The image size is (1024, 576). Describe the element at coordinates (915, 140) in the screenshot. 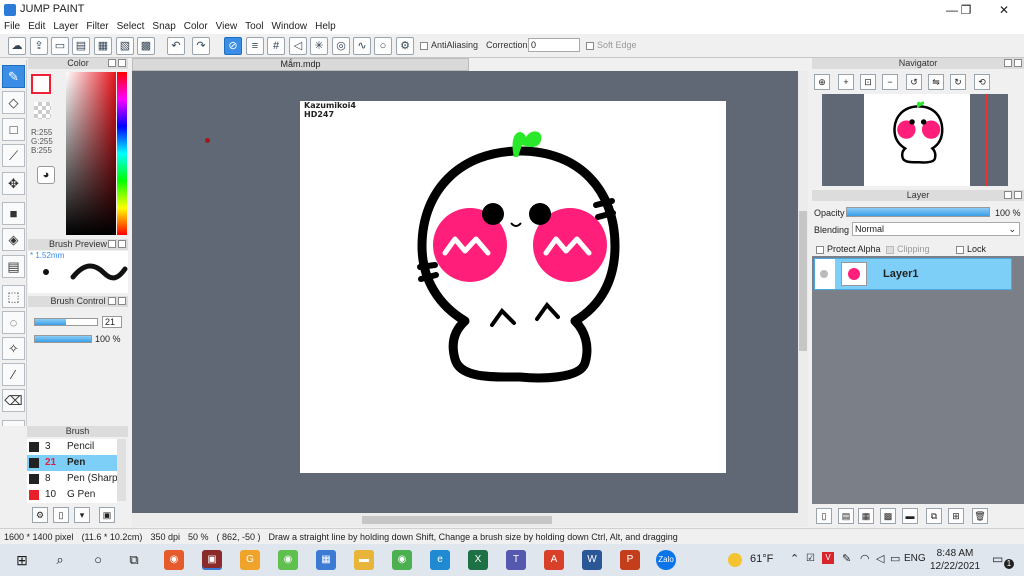

I see `navigator-preview` at that location.